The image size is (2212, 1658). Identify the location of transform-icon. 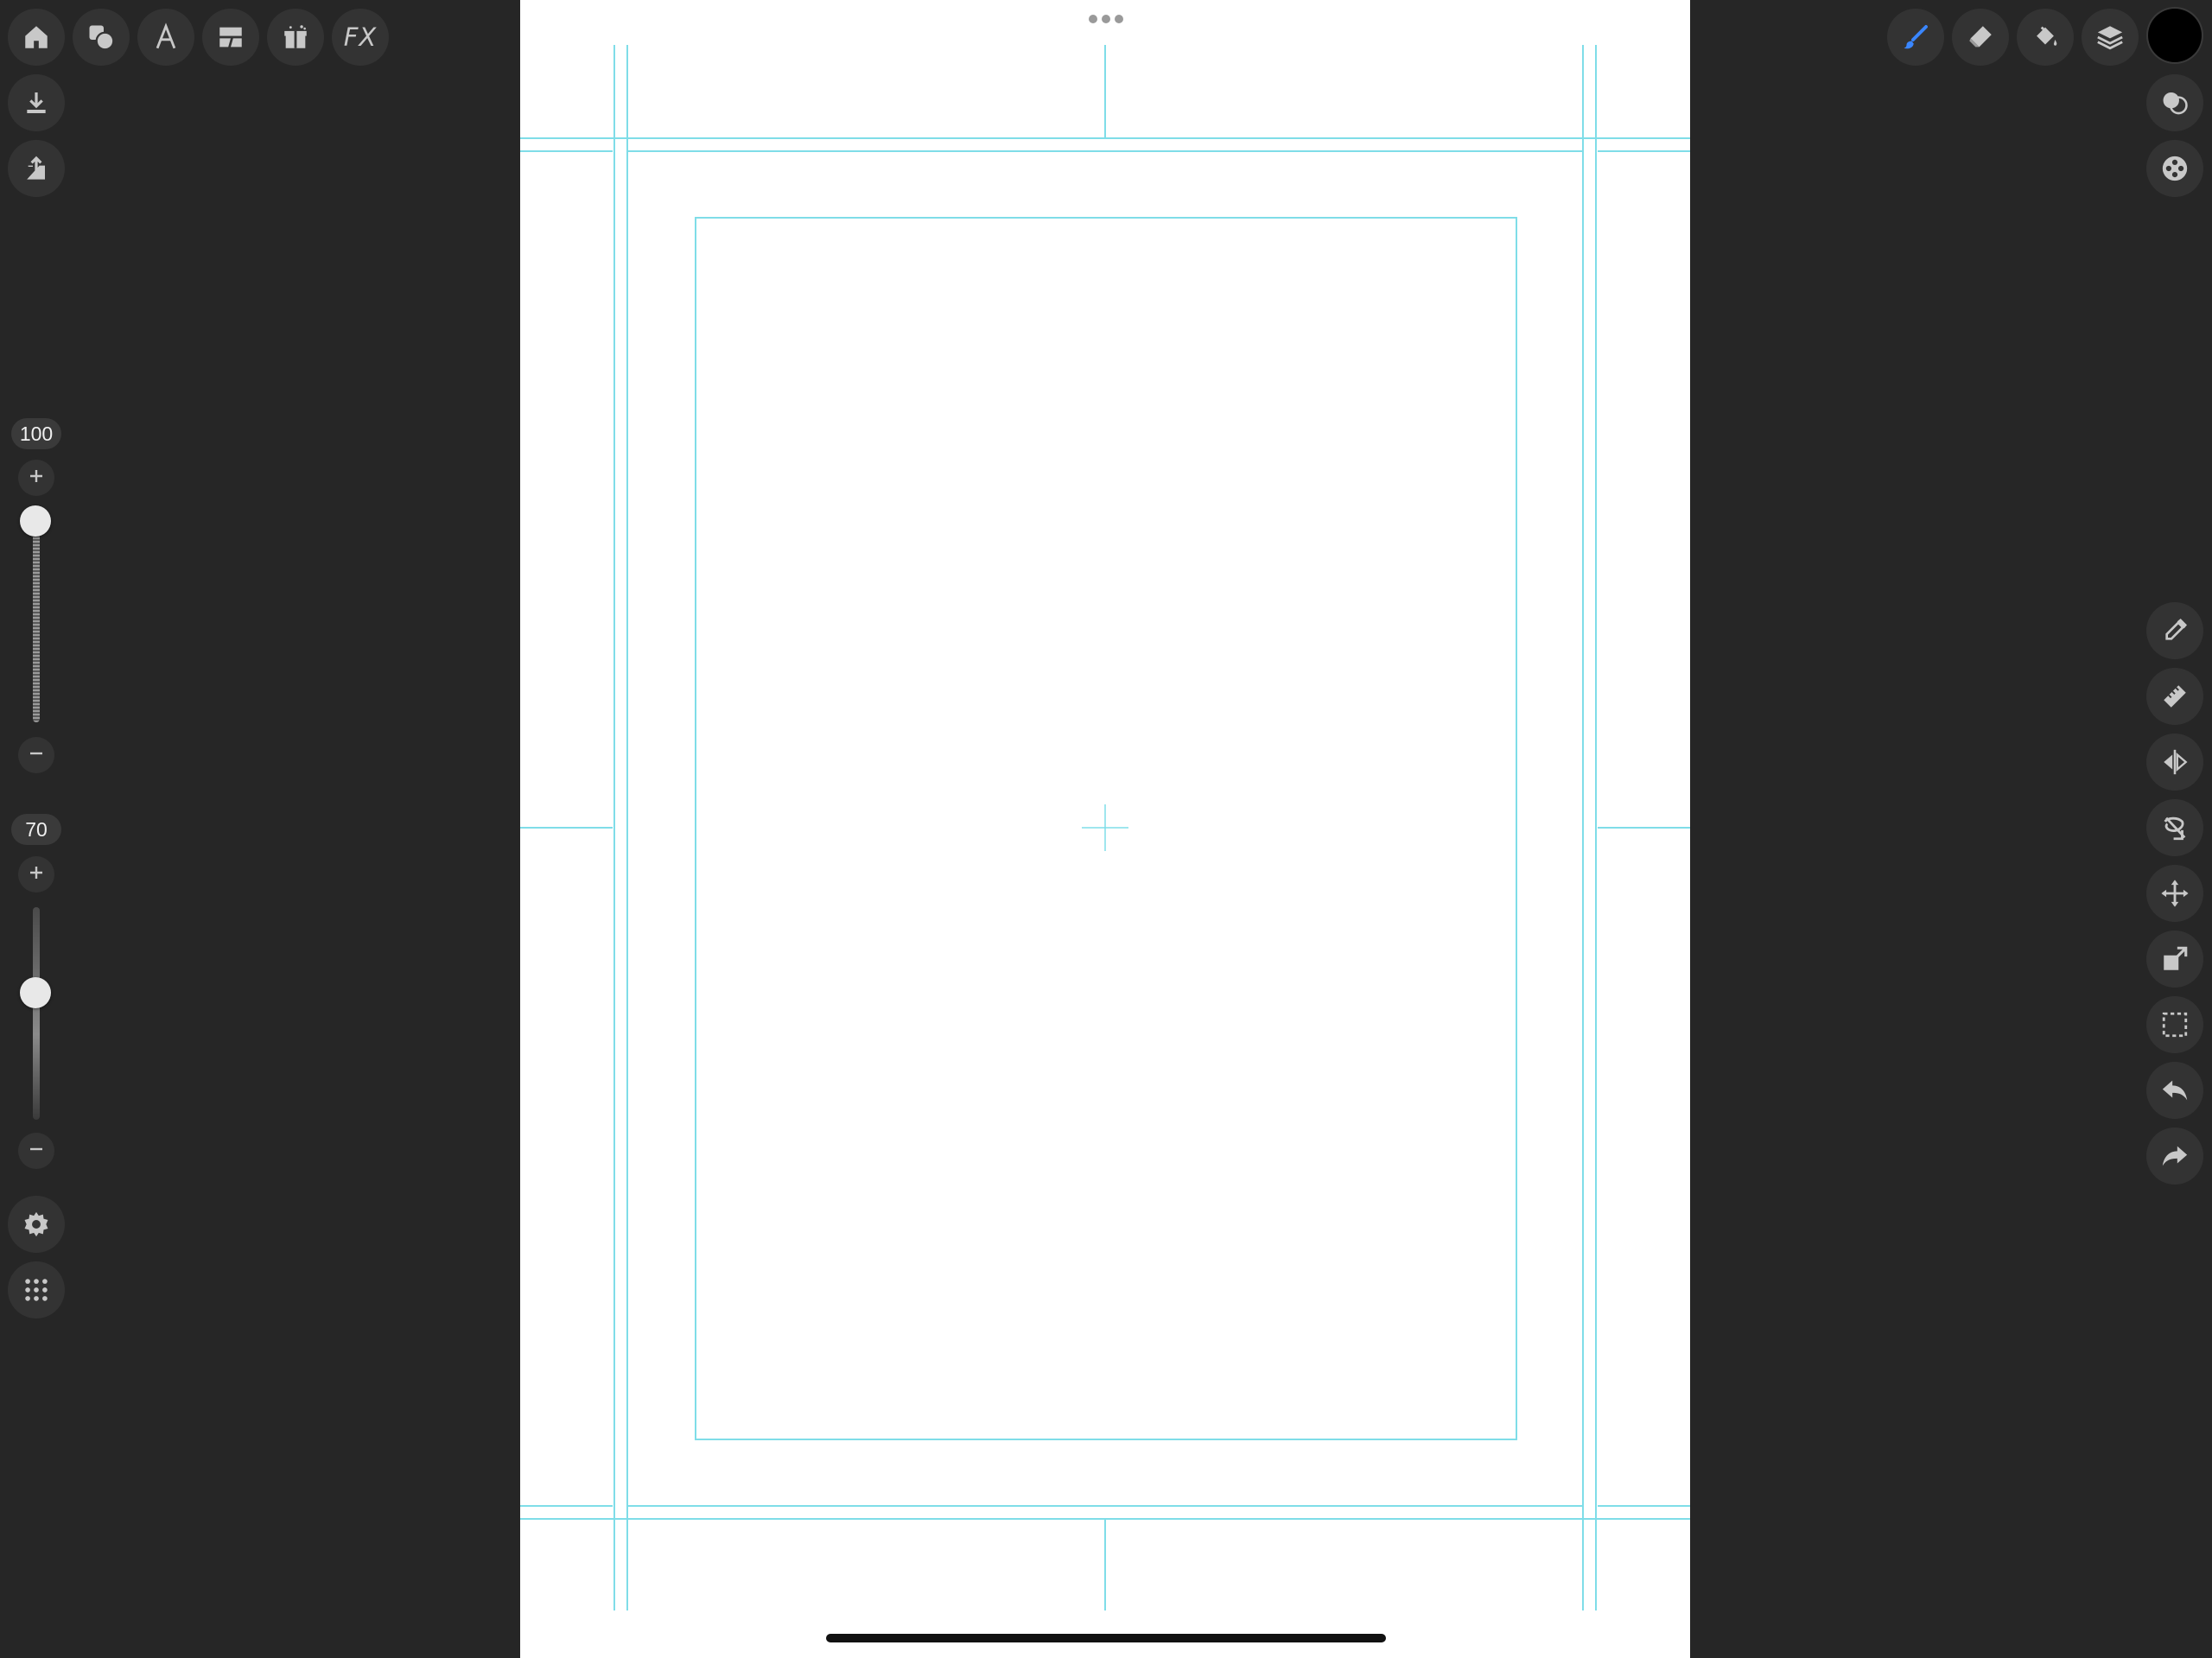
(2175, 959).